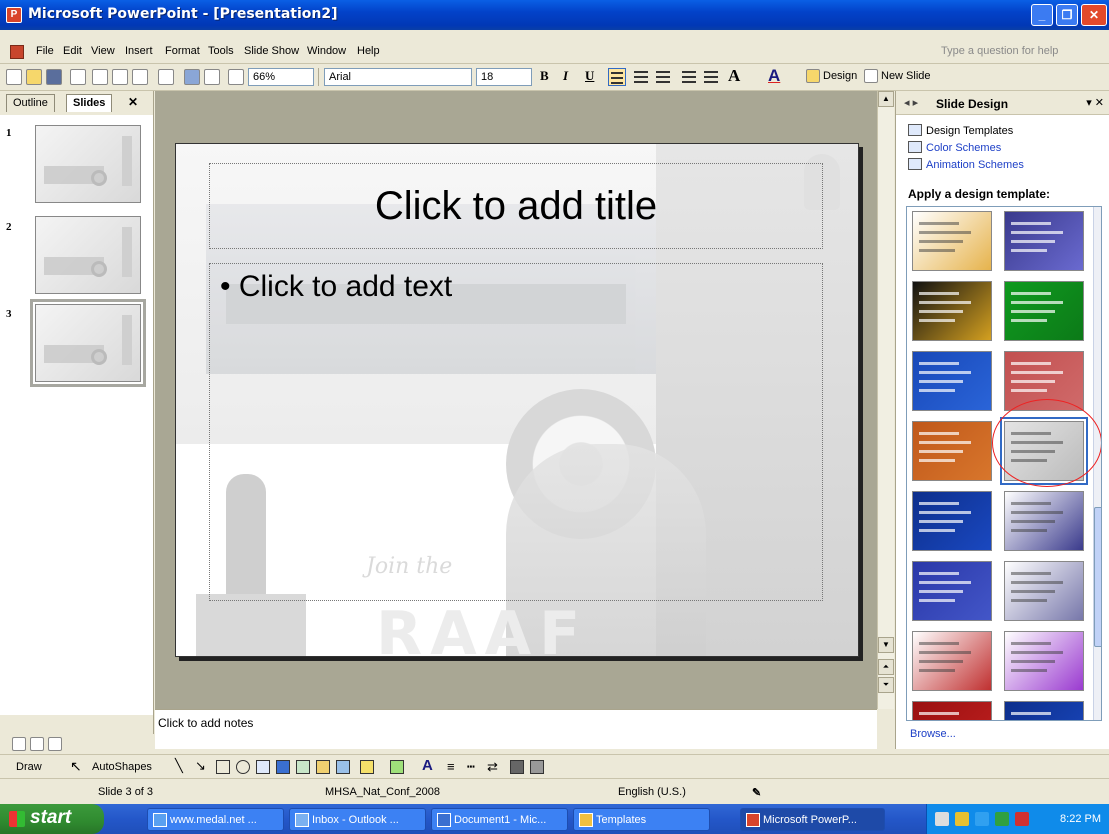  Describe the element at coordinates (1042, 15) in the screenshot. I see `minimize-button: _` at that location.